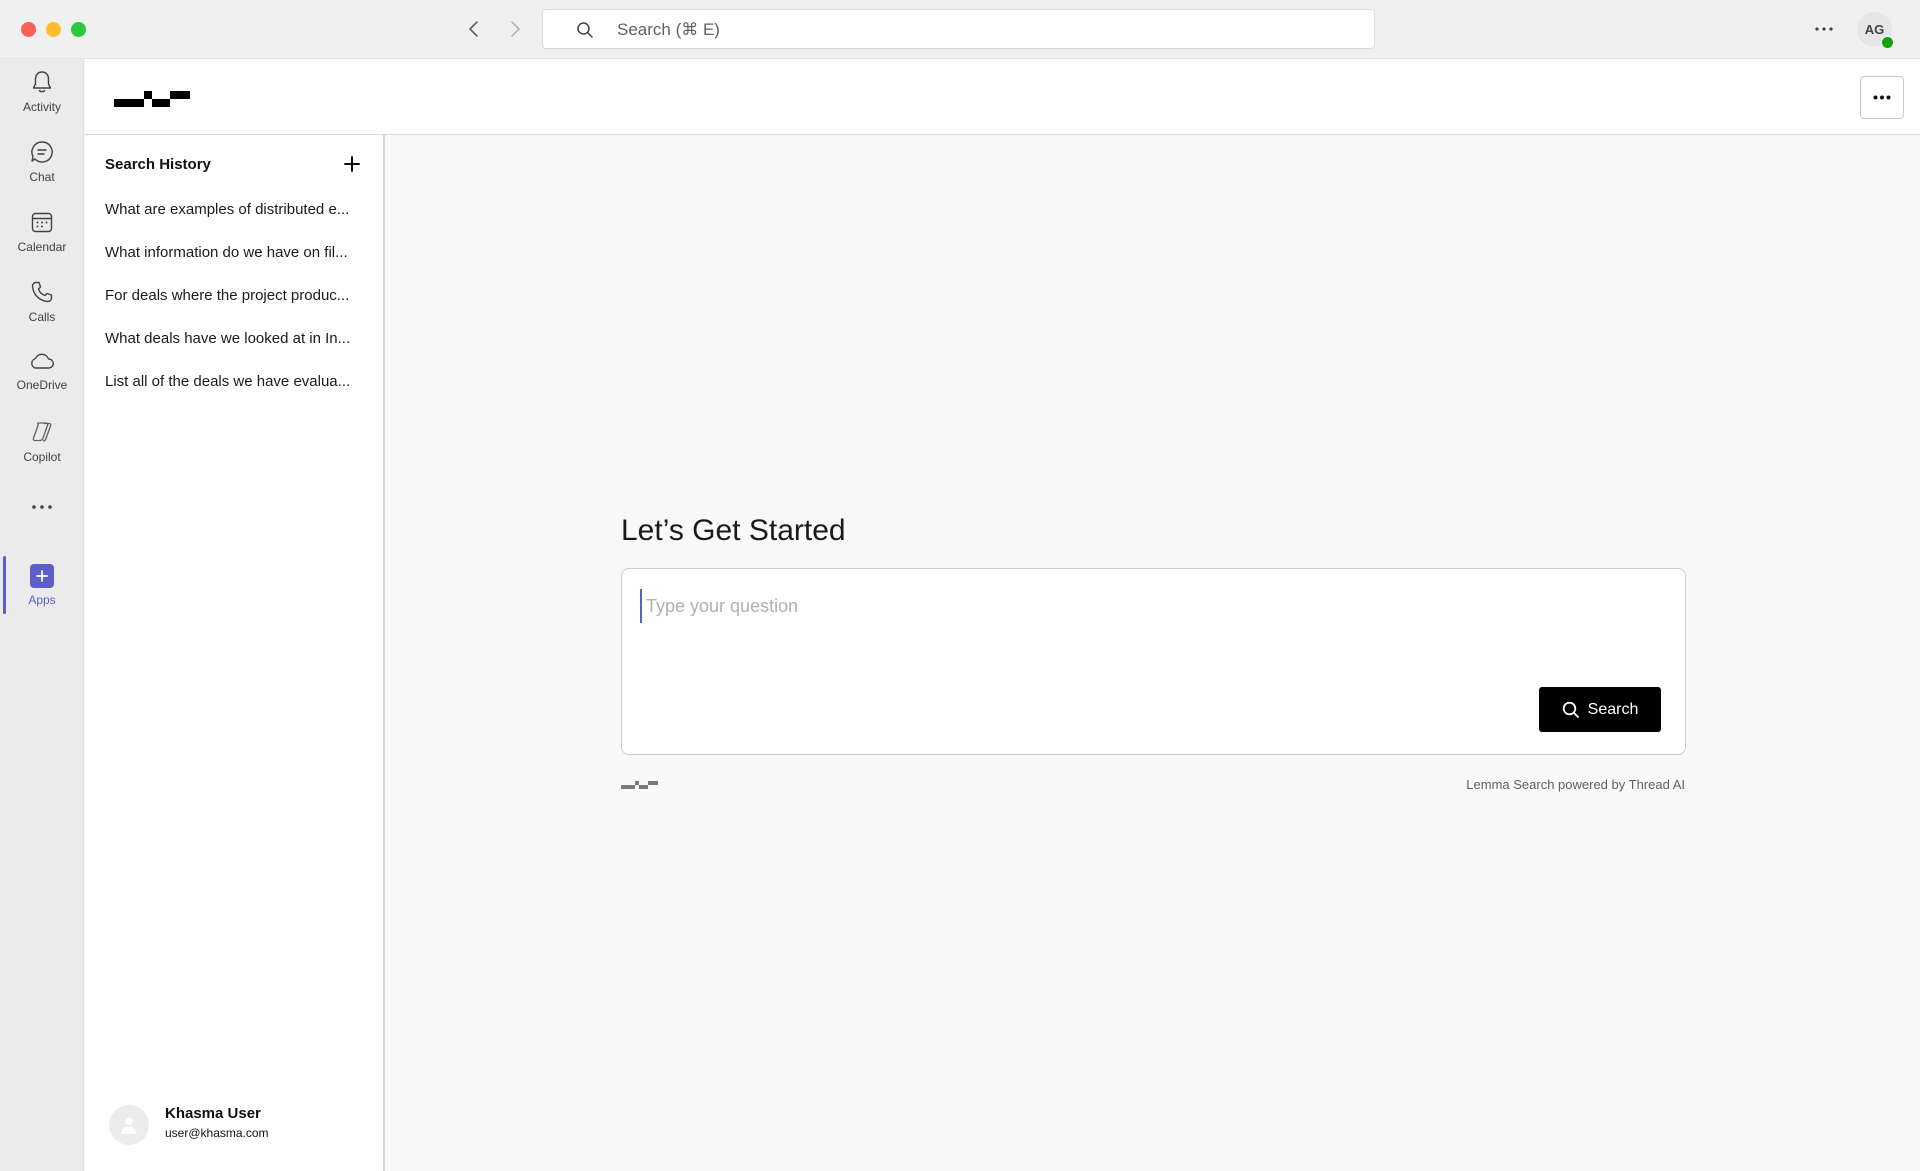  What do you see at coordinates (42, 177) in the screenshot?
I see `rail-label: Chat` at bounding box center [42, 177].